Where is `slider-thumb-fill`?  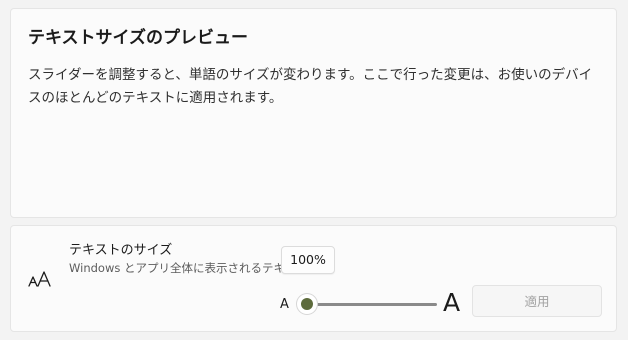
slider-thumb-fill is located at coordinates (307, 304).